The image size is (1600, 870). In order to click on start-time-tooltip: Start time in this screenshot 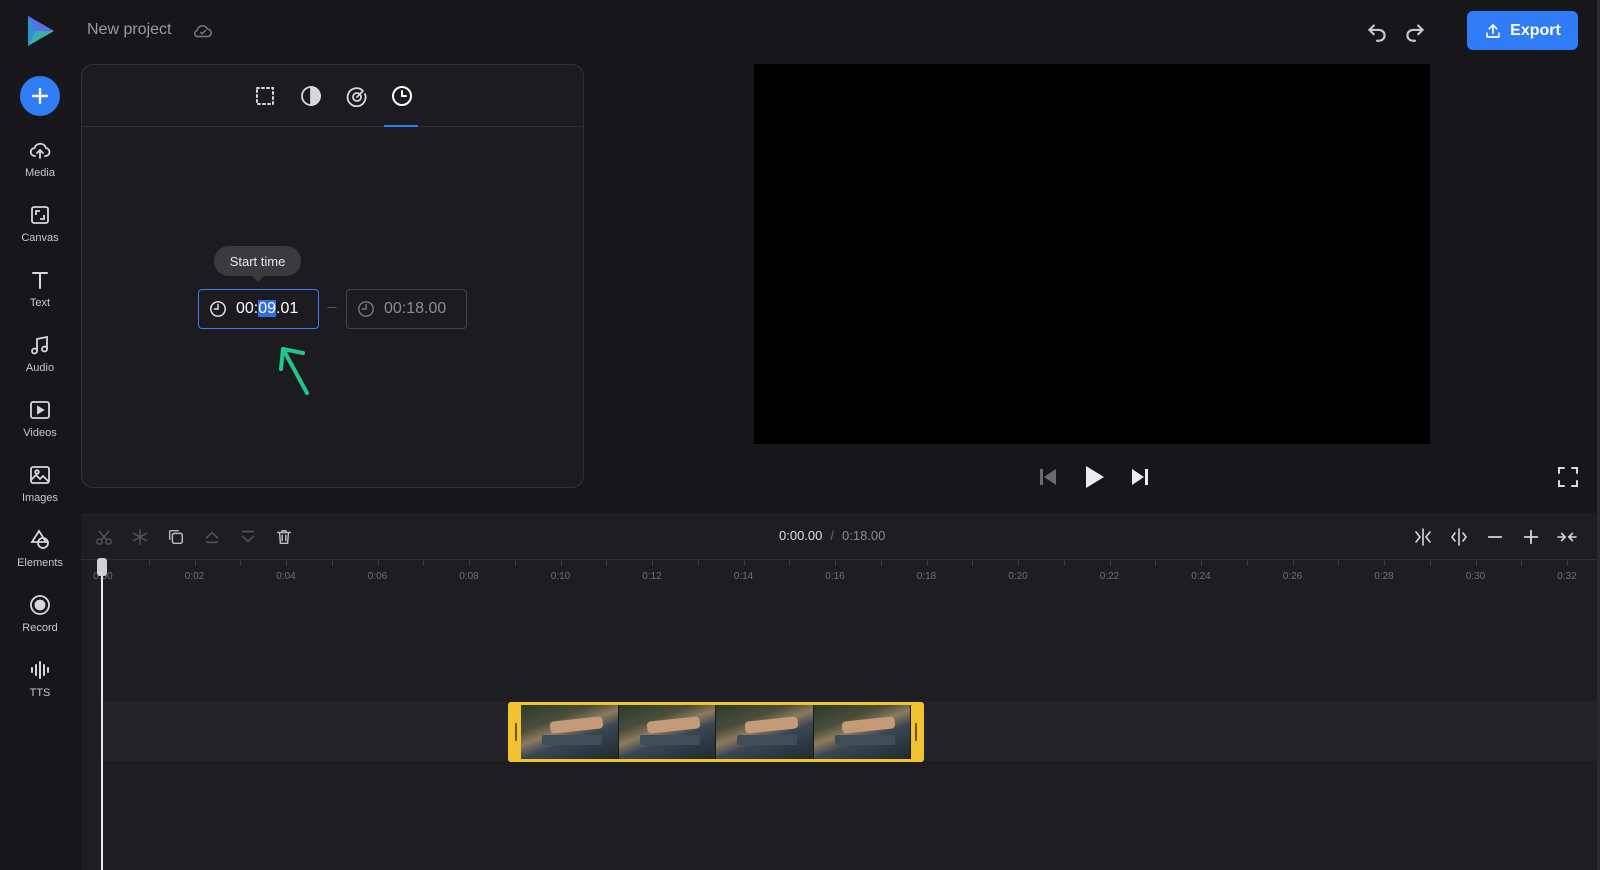, I will do `click(257, 264)`.